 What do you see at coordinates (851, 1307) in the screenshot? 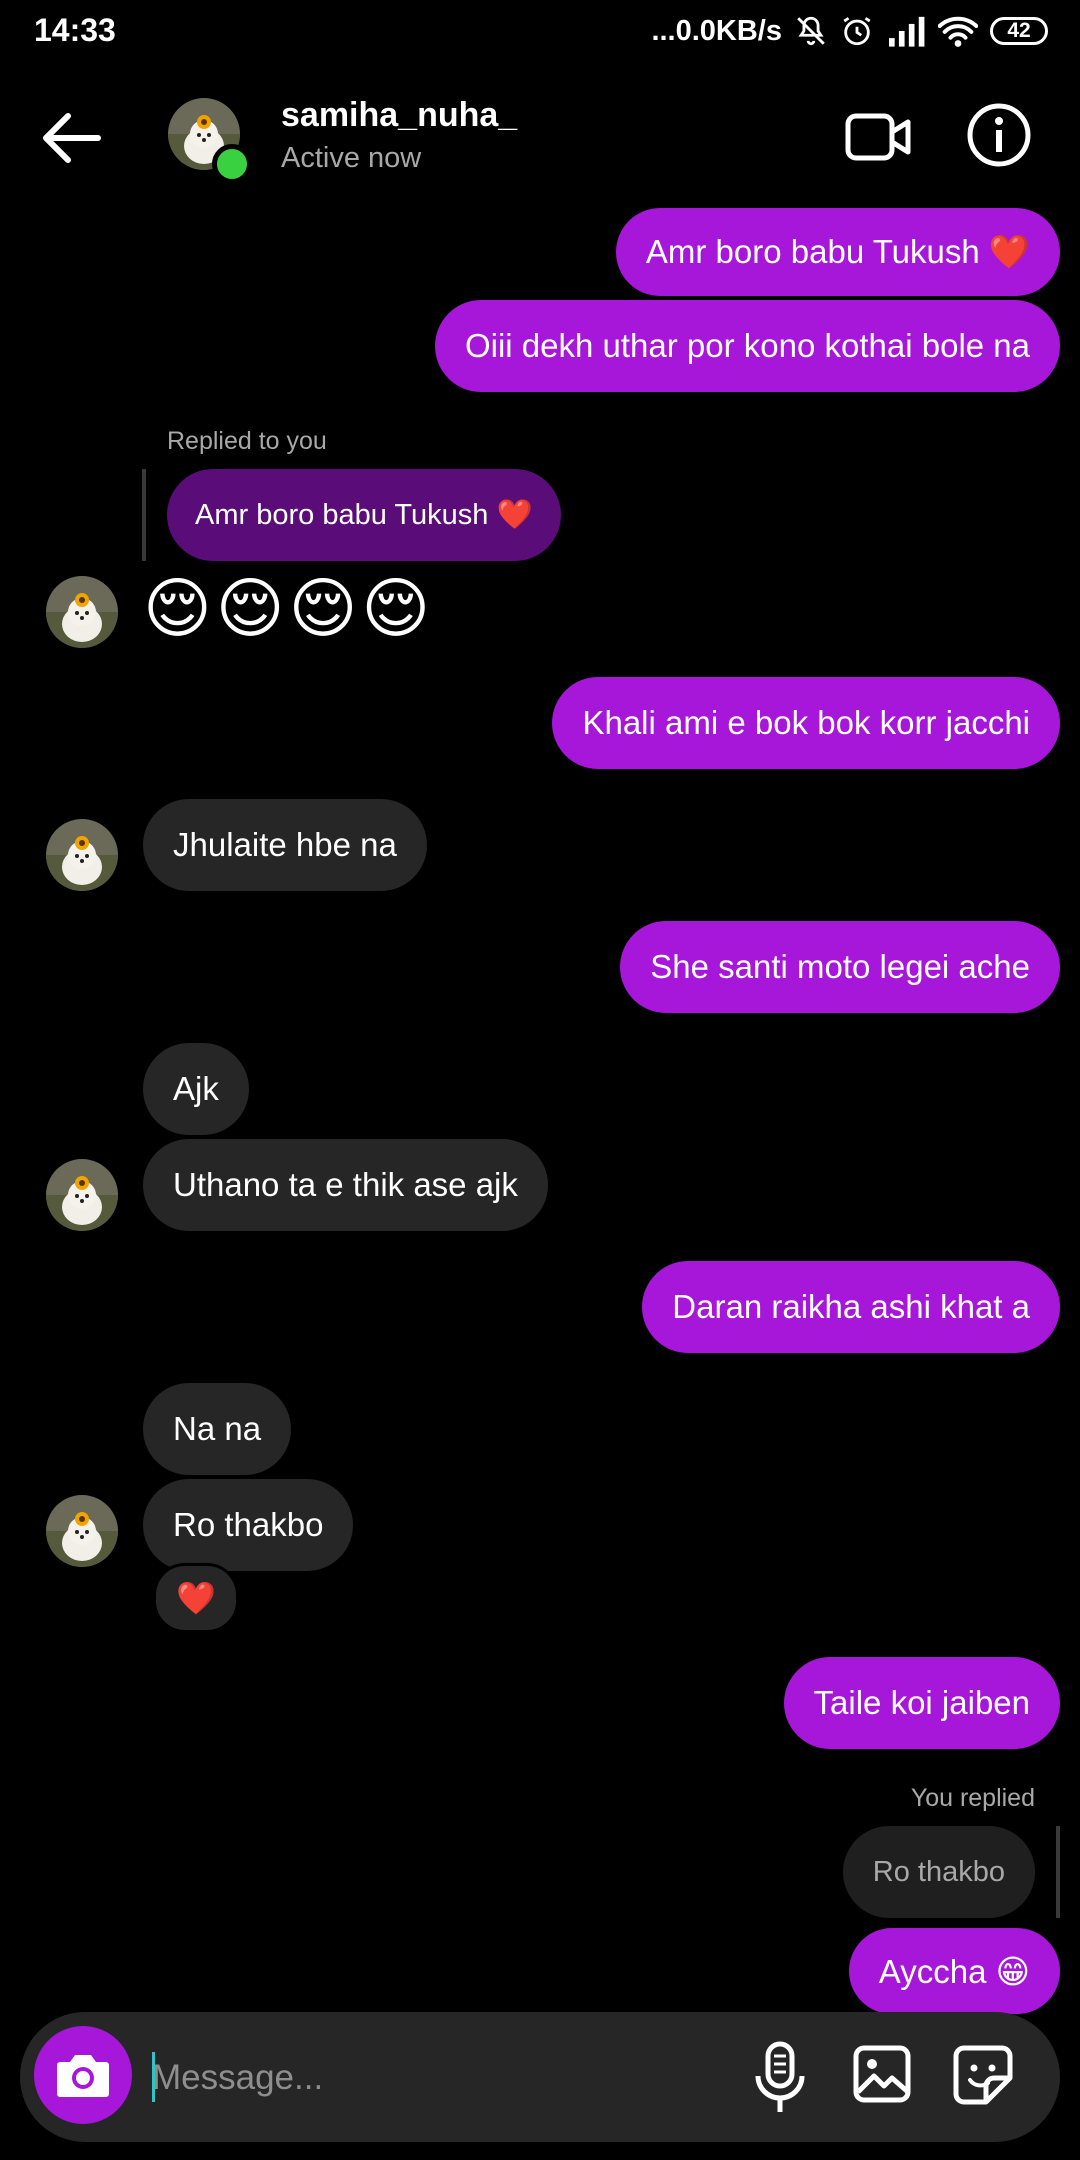
I see `message-outgoing: Daran raikha ashi khat a` at bounding box center [851, 1307].